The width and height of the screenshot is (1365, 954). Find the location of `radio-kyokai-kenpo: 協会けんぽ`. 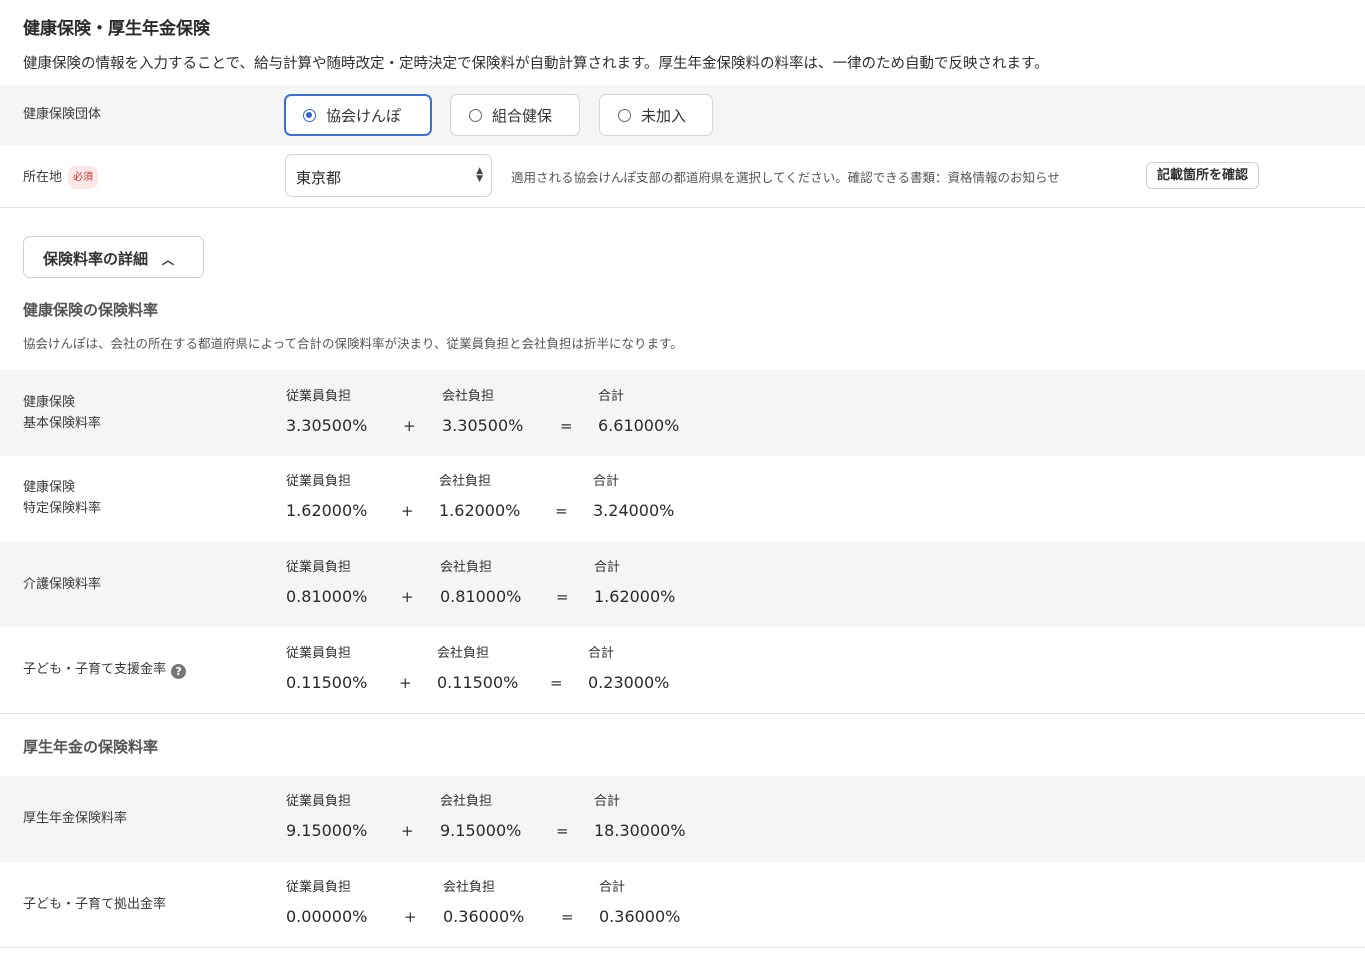

radio-kyokai-kenpo: 協会けんぽ is located at coordinates (358, 115).